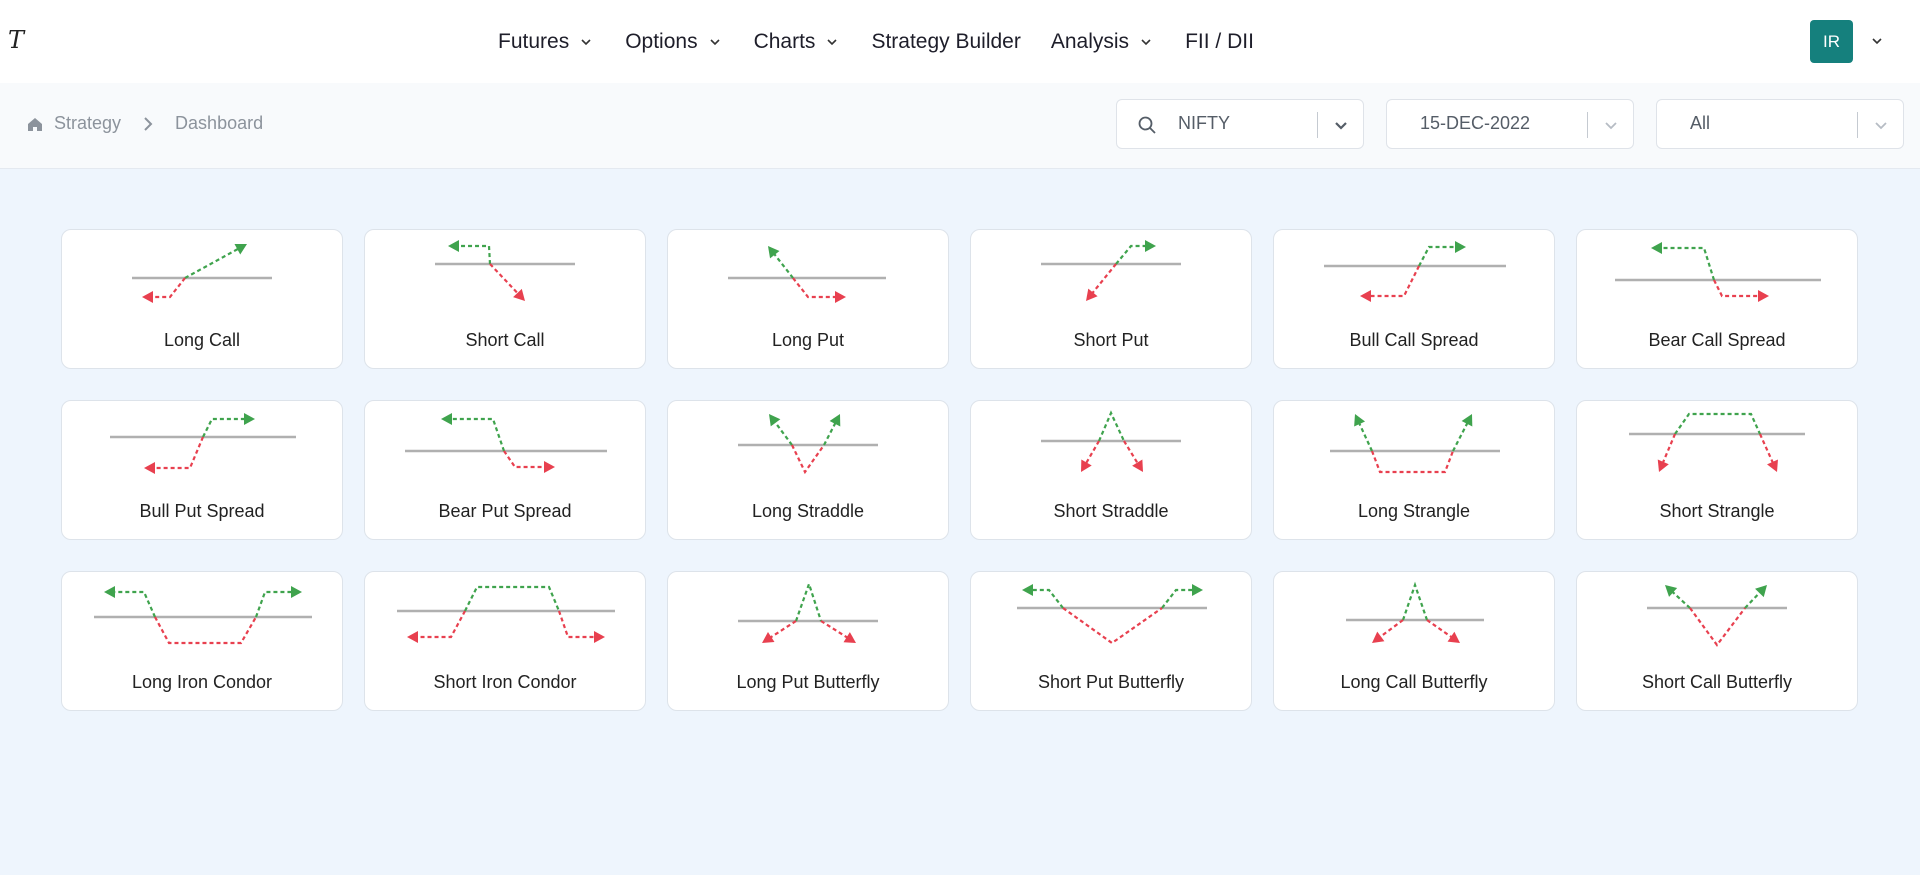 The width and height of the screenshot is (1920, 875). I want to click on strategy-card-bull-call-spread: Bull Call Spread, so click(1414, 299).